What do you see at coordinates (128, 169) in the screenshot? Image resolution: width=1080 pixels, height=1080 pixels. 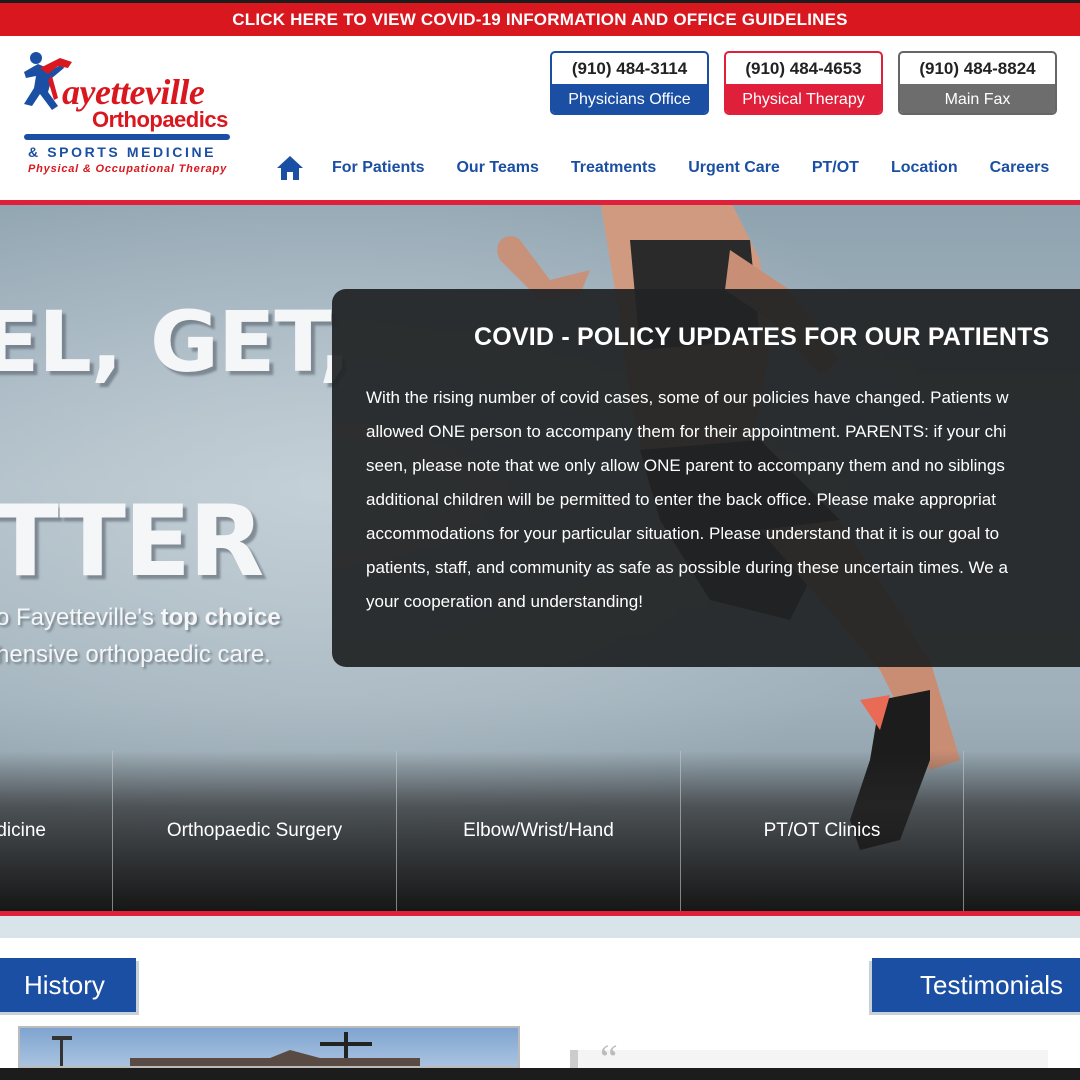 I see `logo-tagline: Physical & Occupational Therapy` at bounding box center [128, 169].